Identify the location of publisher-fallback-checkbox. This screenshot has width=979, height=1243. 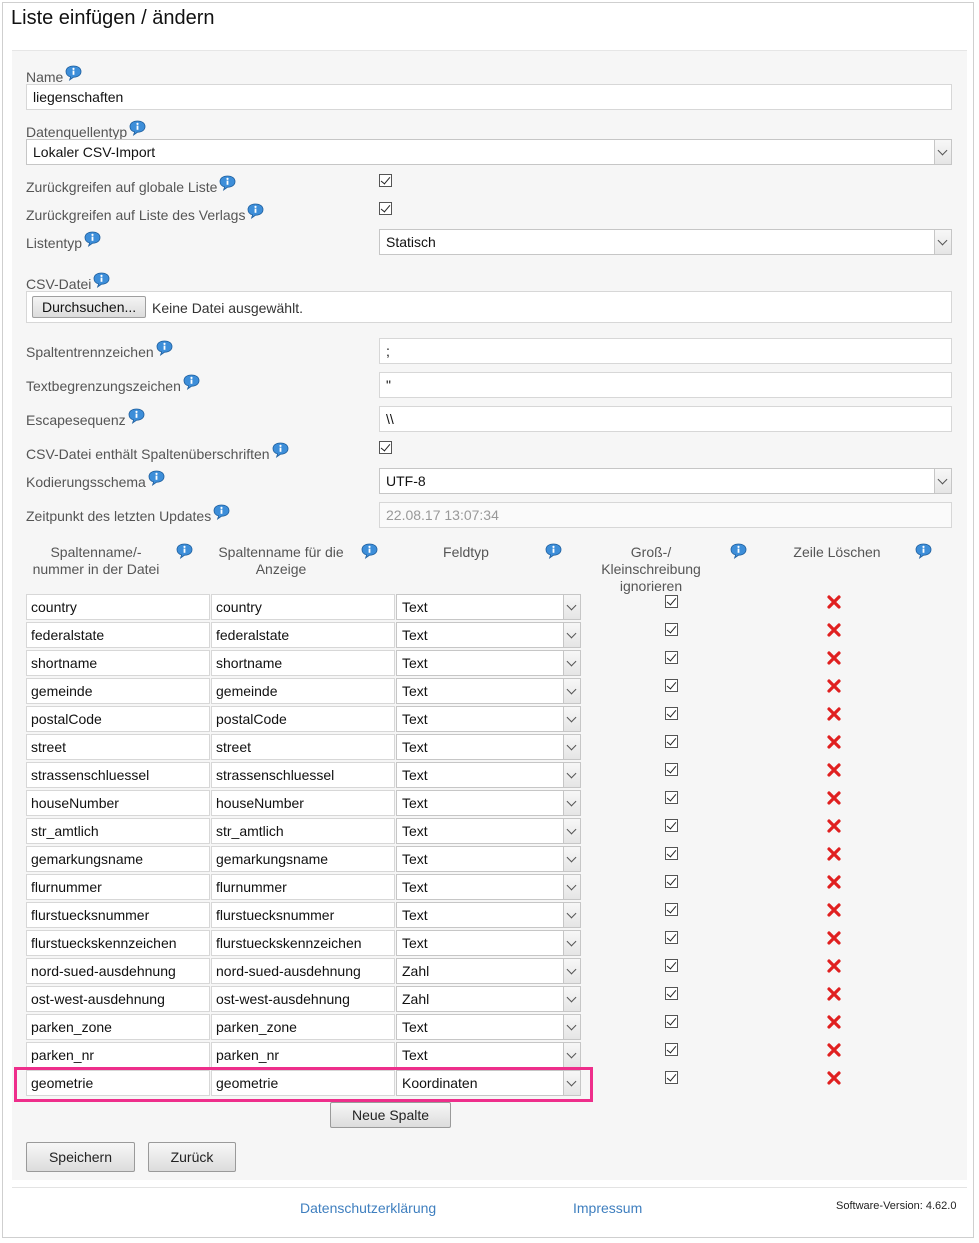
(385, 208).